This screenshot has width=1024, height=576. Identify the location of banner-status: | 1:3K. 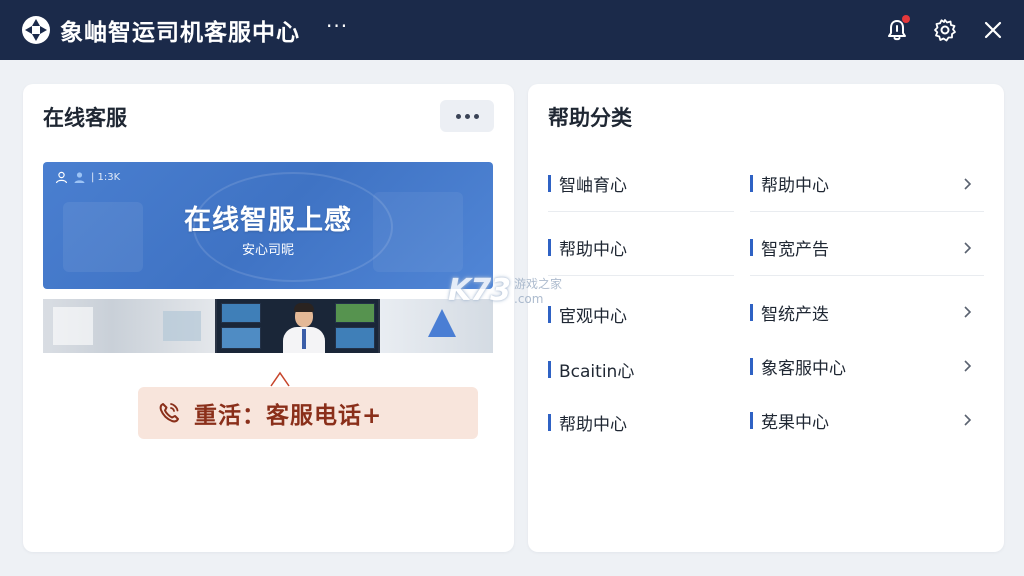
(87, 177).